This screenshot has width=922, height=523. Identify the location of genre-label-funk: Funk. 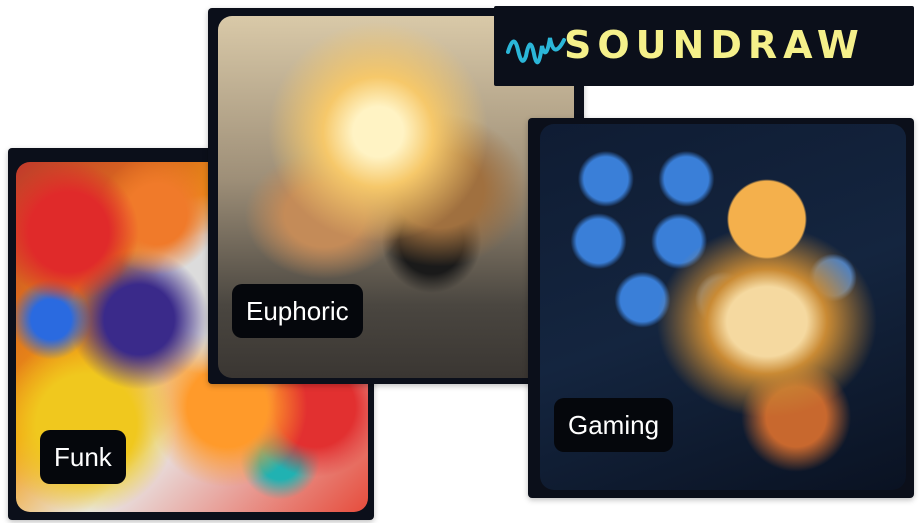
(83, 457).